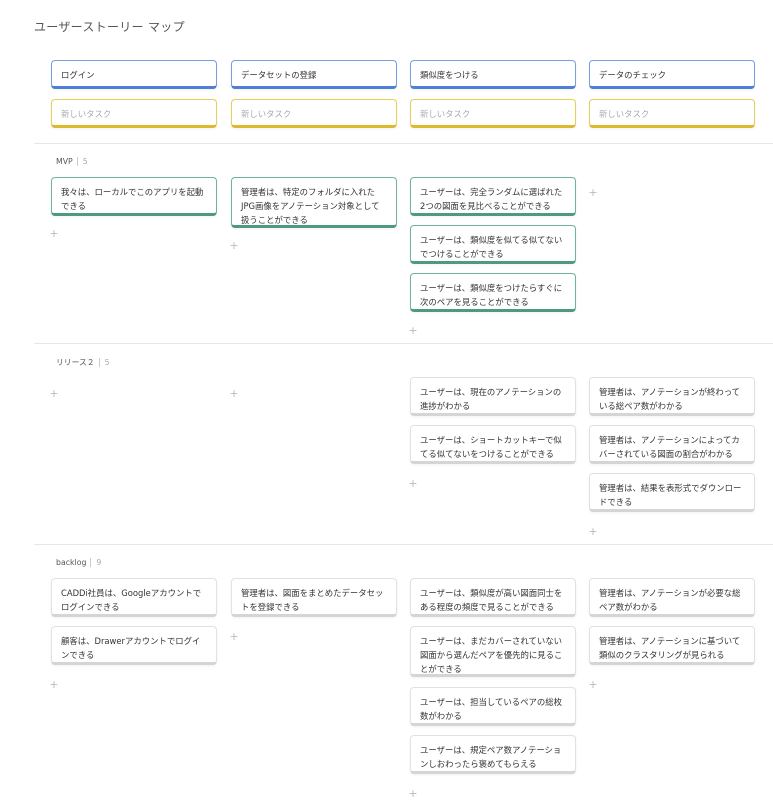  I want to click on epic-card: 類似度をつける, so click(493, 74).